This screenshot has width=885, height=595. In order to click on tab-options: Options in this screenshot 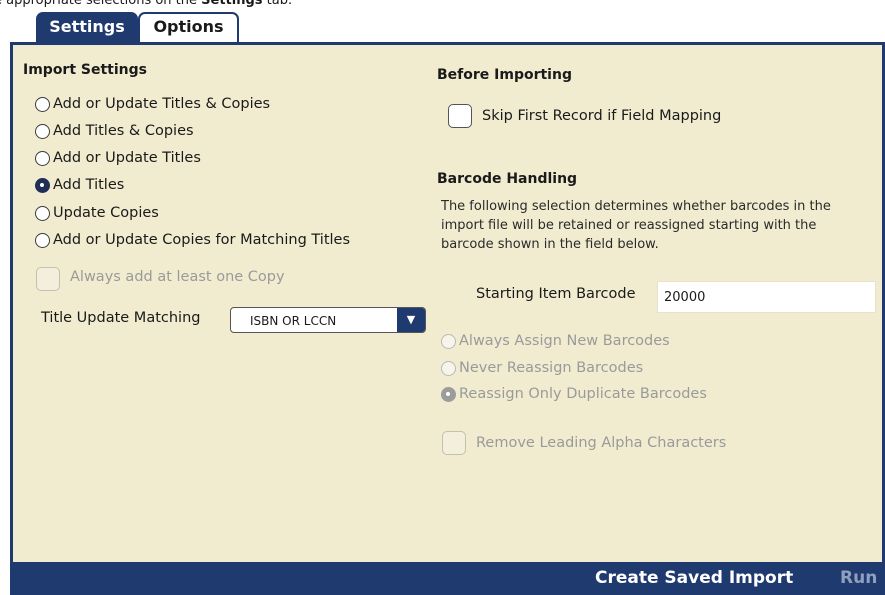, I will do `click(188, 27)`.